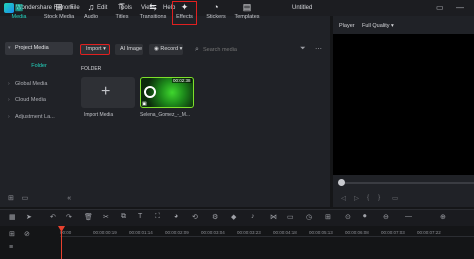 The height and width of the screenshot is (259, 474). I want to click on sidebar-item-folder: Folder, so click(39, 66).